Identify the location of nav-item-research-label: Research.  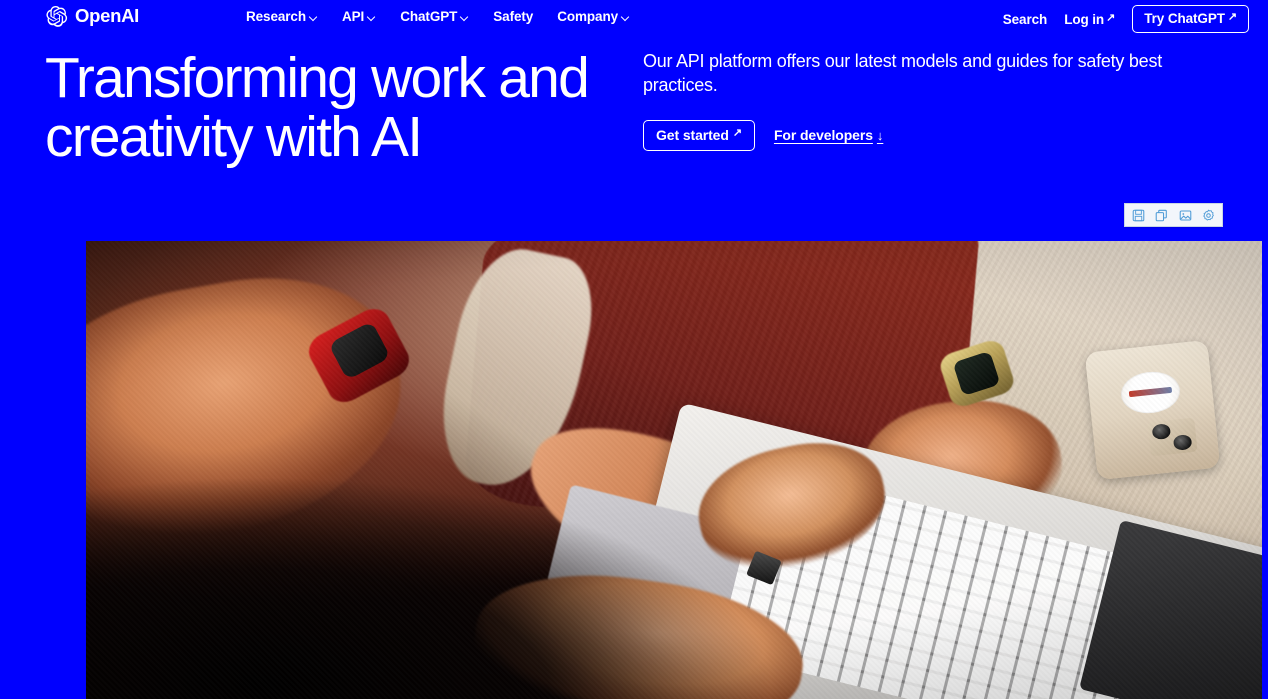
(276, 16).